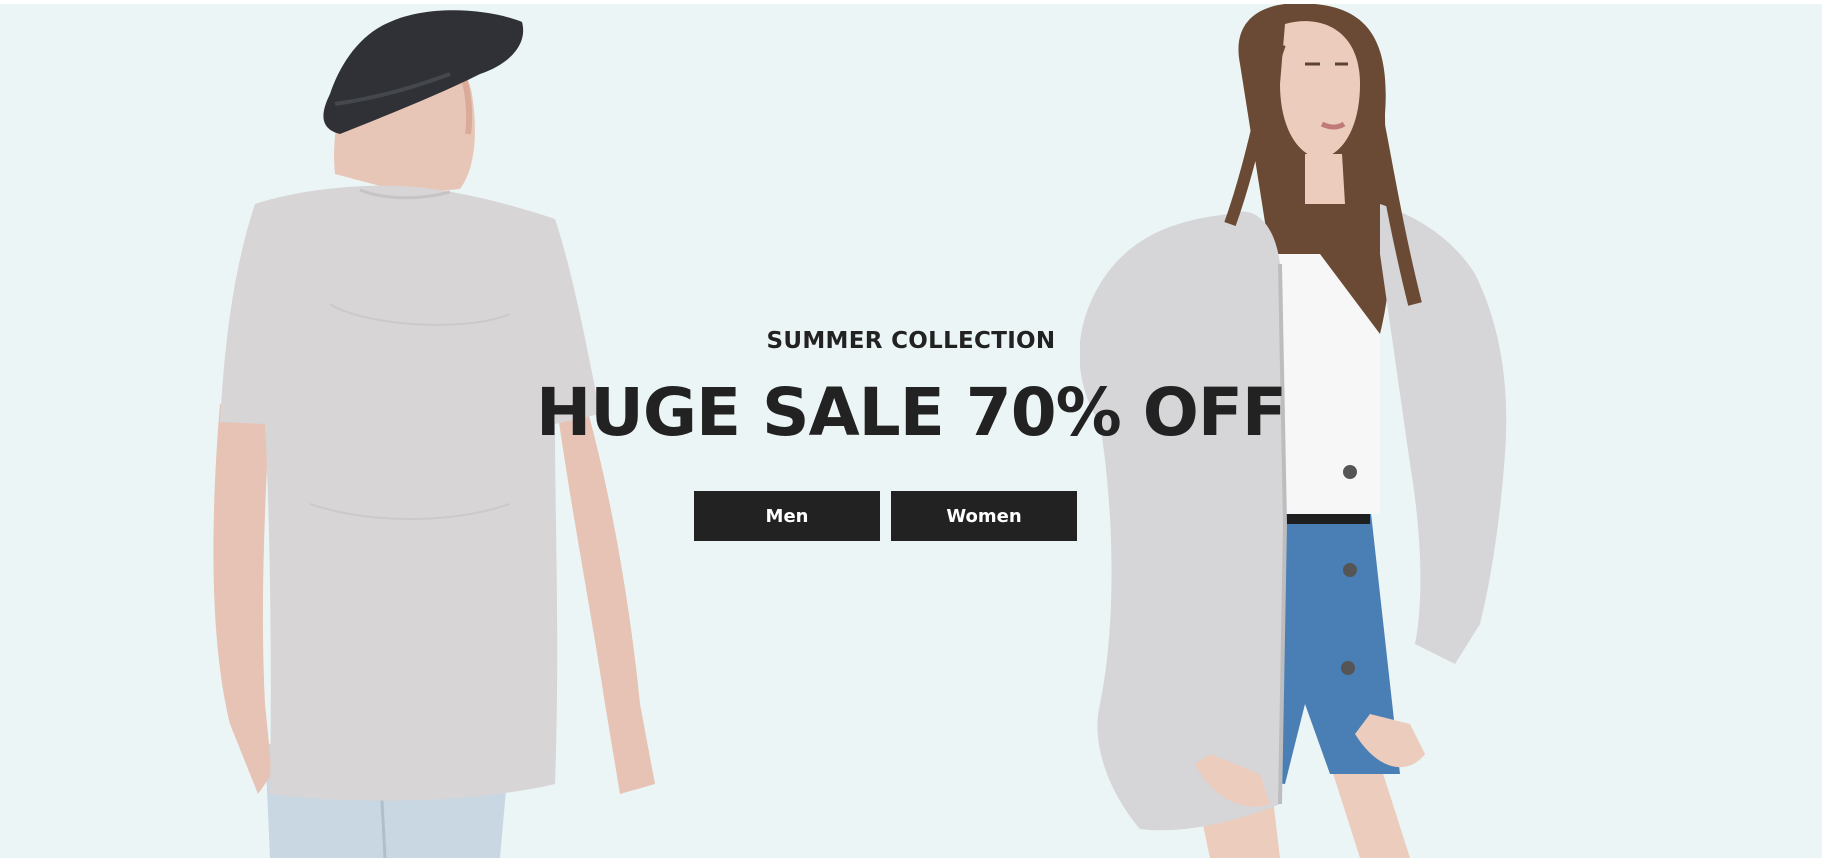 This screenshot has width=1822, height=858. I want to click on shop-men-button: Men, so click(787, 516).